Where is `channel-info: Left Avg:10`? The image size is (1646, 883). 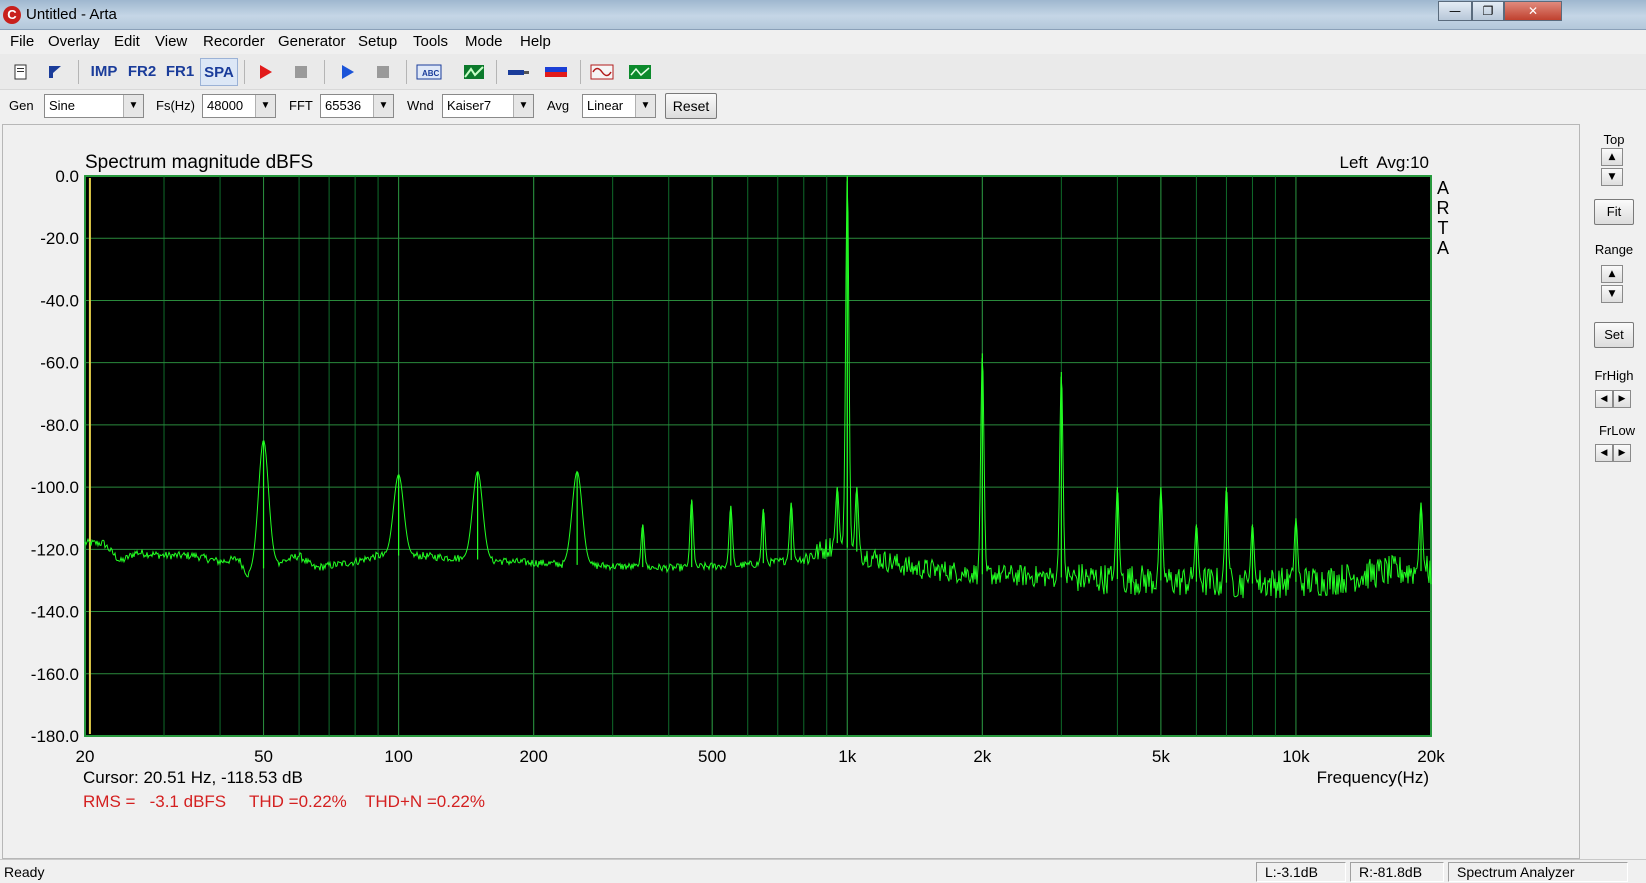 channel-info: Left Avg:10 is located at coordinates (1384, 162).